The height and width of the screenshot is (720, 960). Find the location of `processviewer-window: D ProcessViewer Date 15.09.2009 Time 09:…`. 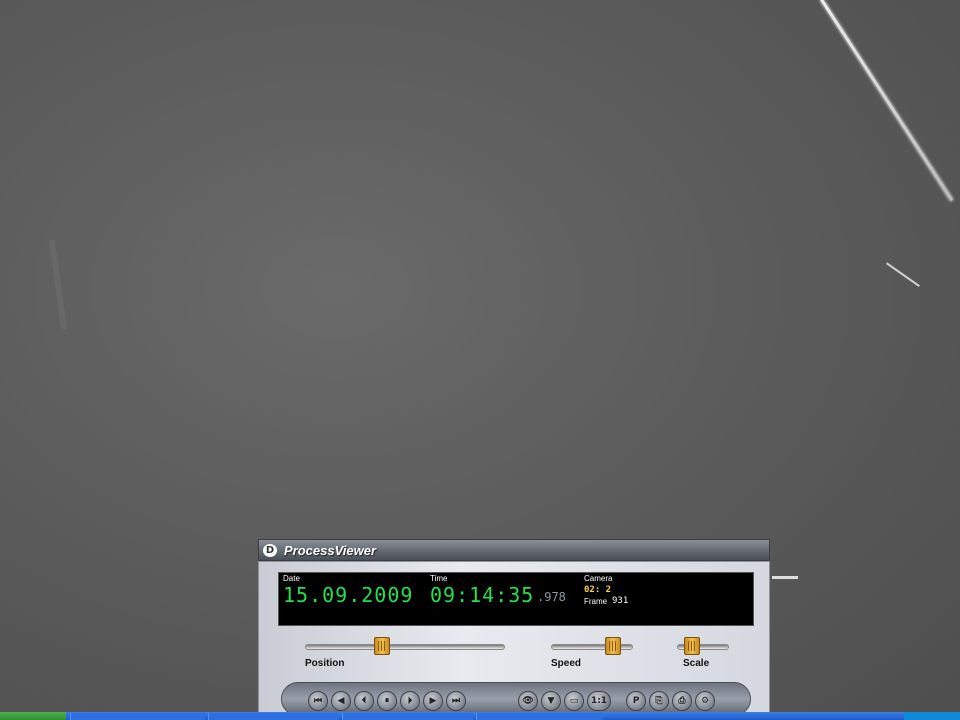

processviewer-window: D ProcessViewer Date 15.09.2009 Time 09:… is located at coordinates (514, 629).